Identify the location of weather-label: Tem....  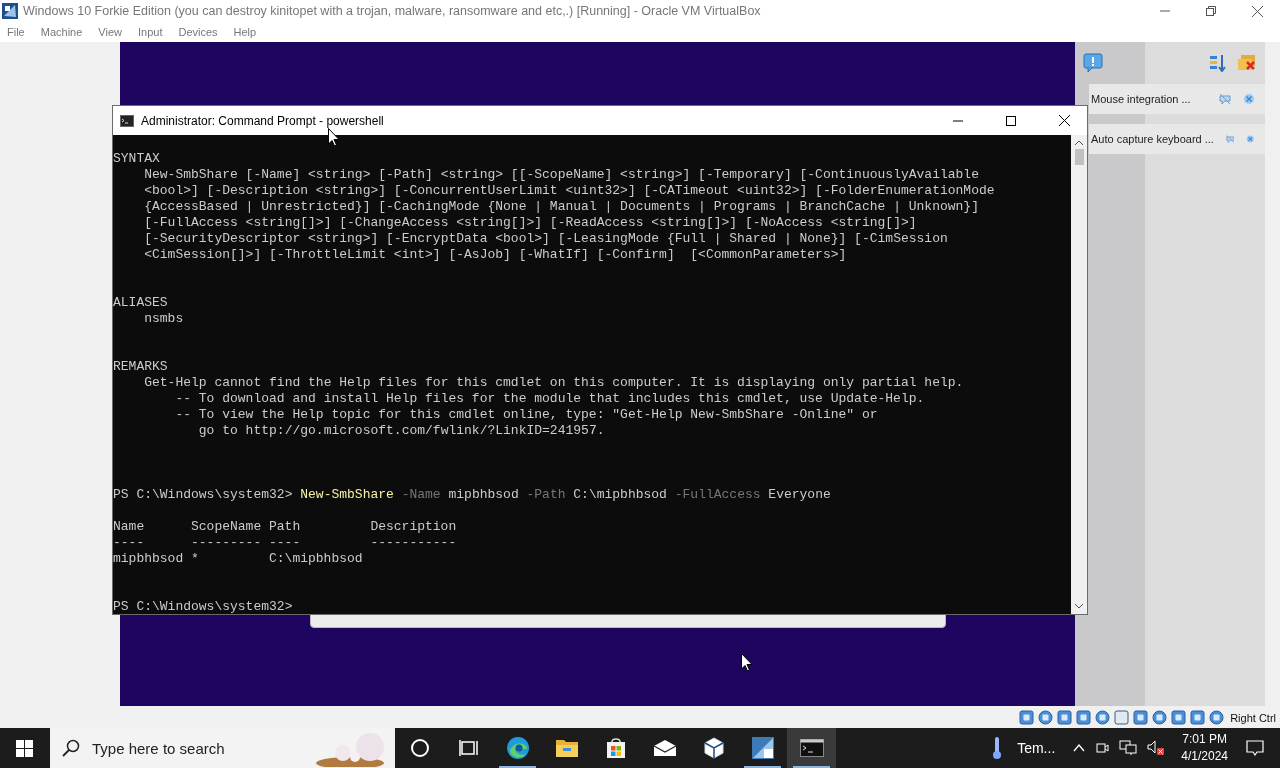
(1036, 748).